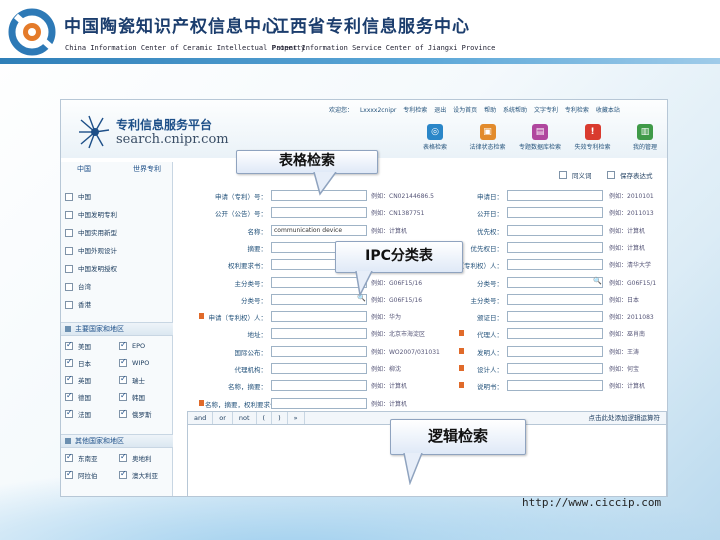 This screenshot has width=720, height=540. I want to click on logic-op-button: ), so click(280, 418).